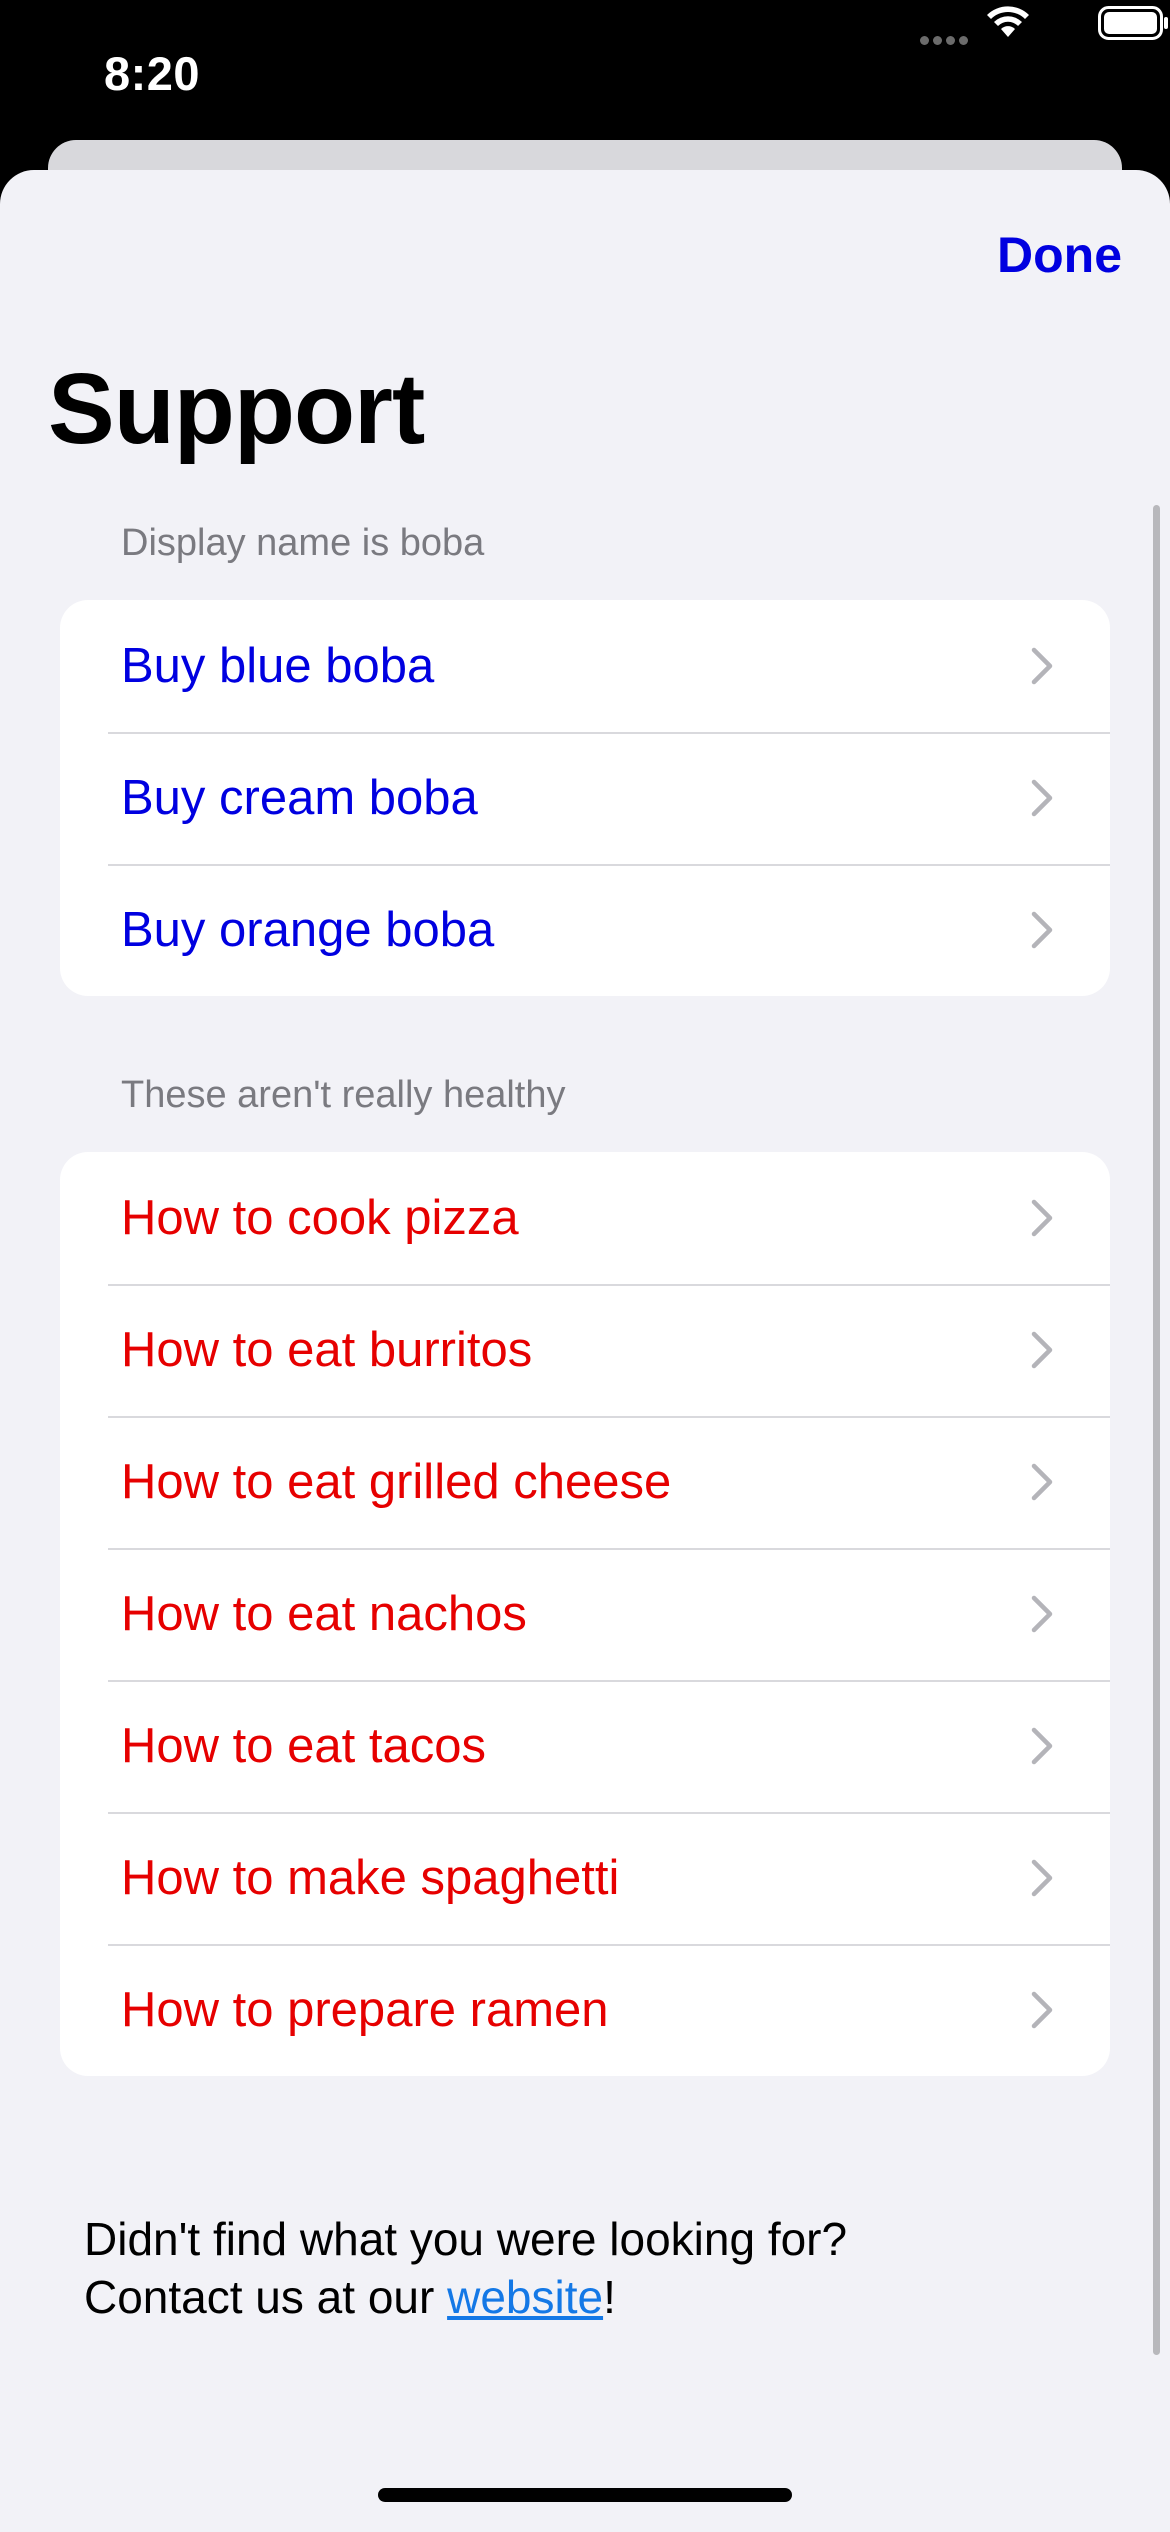 The width and height of the screenshot is (1170, 2532). What do you see at coordinates (1156, 1430) in the screenshot?
I see `scroll-indicator` at bounding box center [1156, 1430].